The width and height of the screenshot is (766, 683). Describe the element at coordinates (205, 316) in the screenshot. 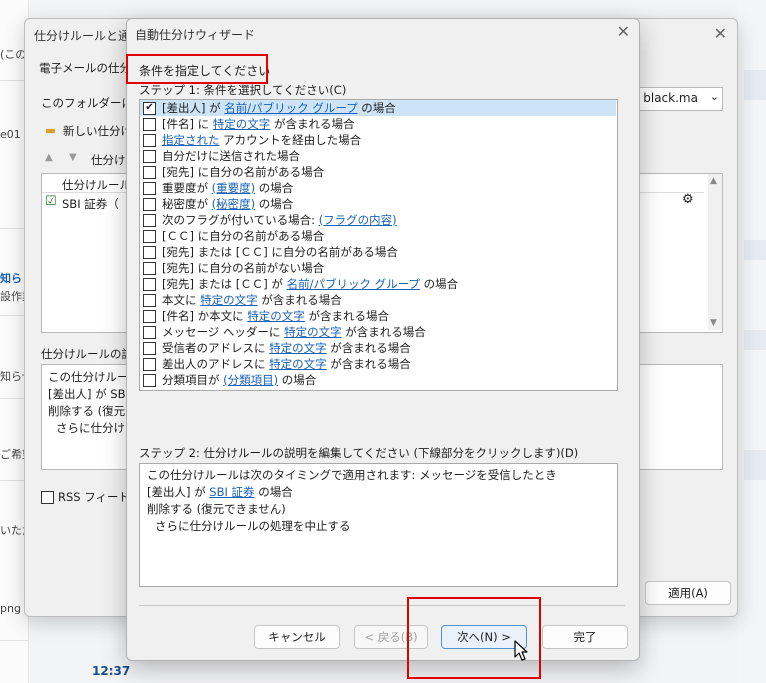

I see `condition-text: [件名] か本文に` at that location.